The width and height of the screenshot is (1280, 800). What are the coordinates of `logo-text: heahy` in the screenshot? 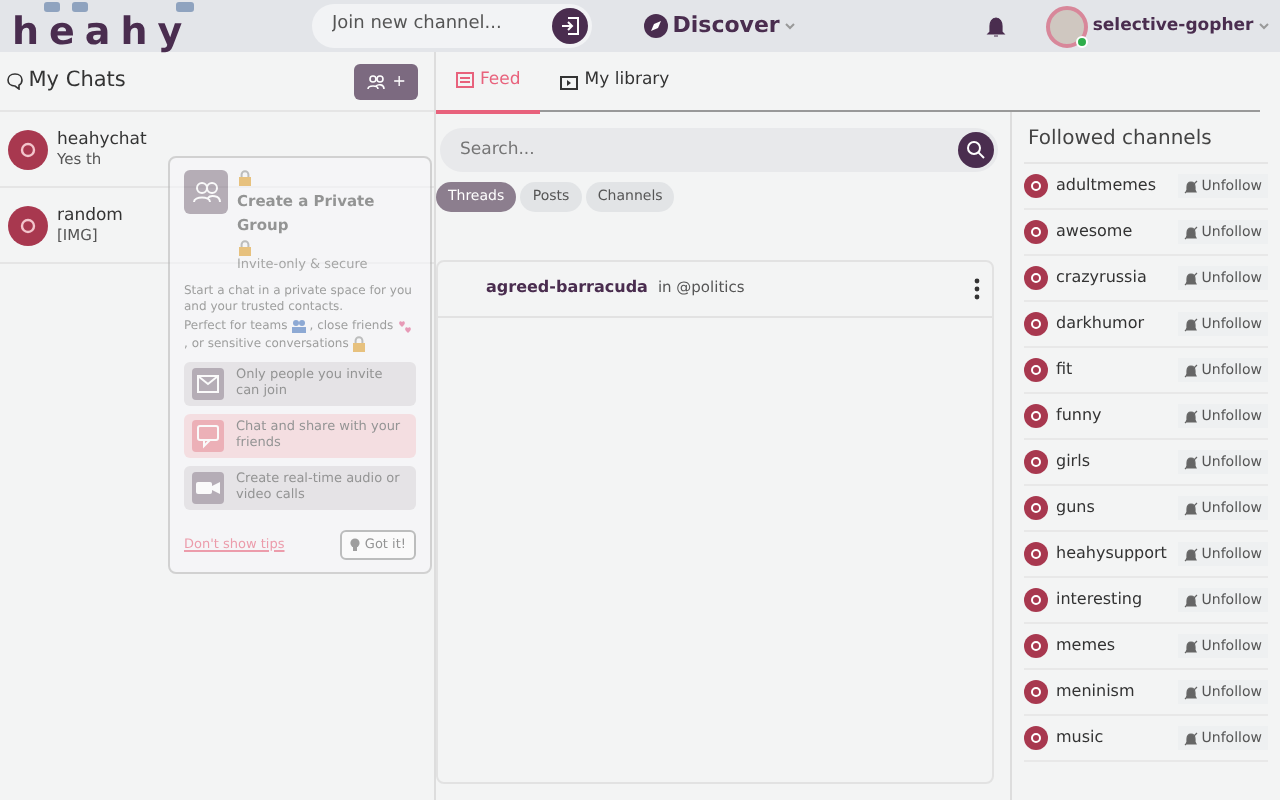 It's located at (102, 32).